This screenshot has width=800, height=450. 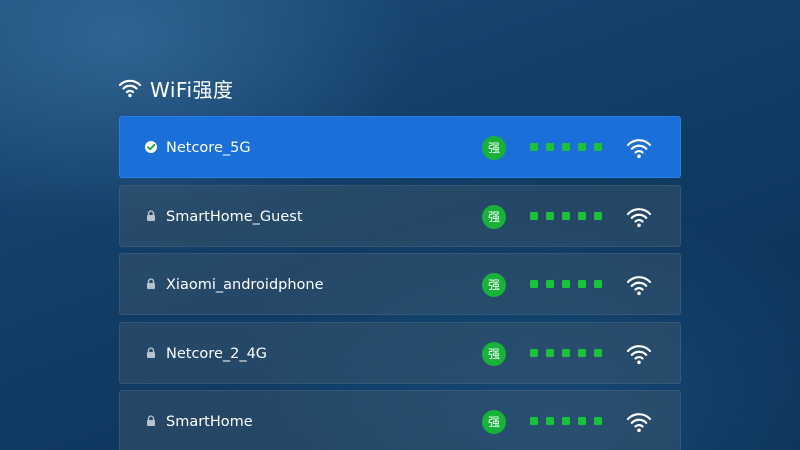 What do you see at coordinates (192, 89) in the screenshot?
I see `page-title: WiFi强度` at bounding box center [192, 89].